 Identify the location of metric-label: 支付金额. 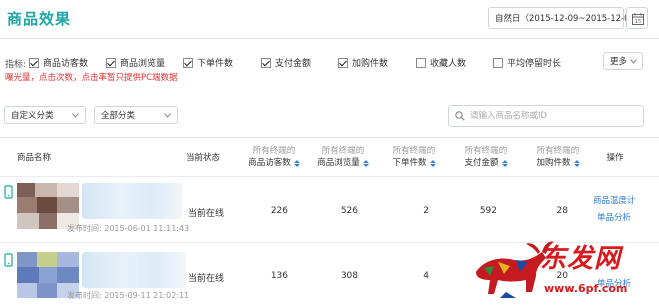
(293, 64).